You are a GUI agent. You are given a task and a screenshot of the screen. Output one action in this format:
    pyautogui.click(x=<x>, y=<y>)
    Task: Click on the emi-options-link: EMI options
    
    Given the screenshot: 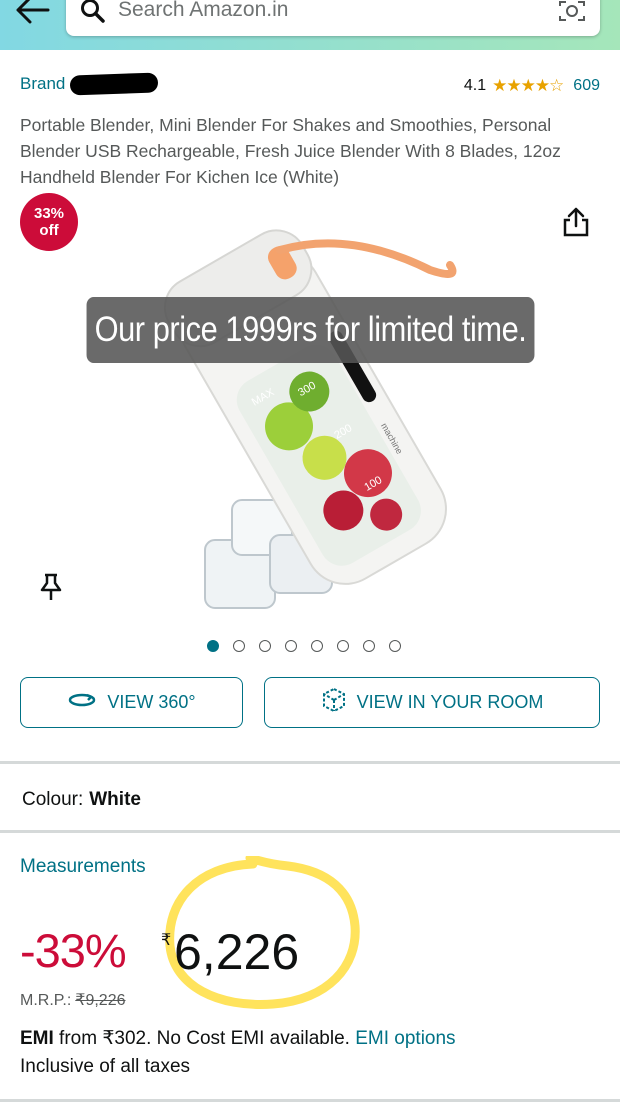 What is the action you would take?
    pyautogui.click(x=405, y=1038)
    